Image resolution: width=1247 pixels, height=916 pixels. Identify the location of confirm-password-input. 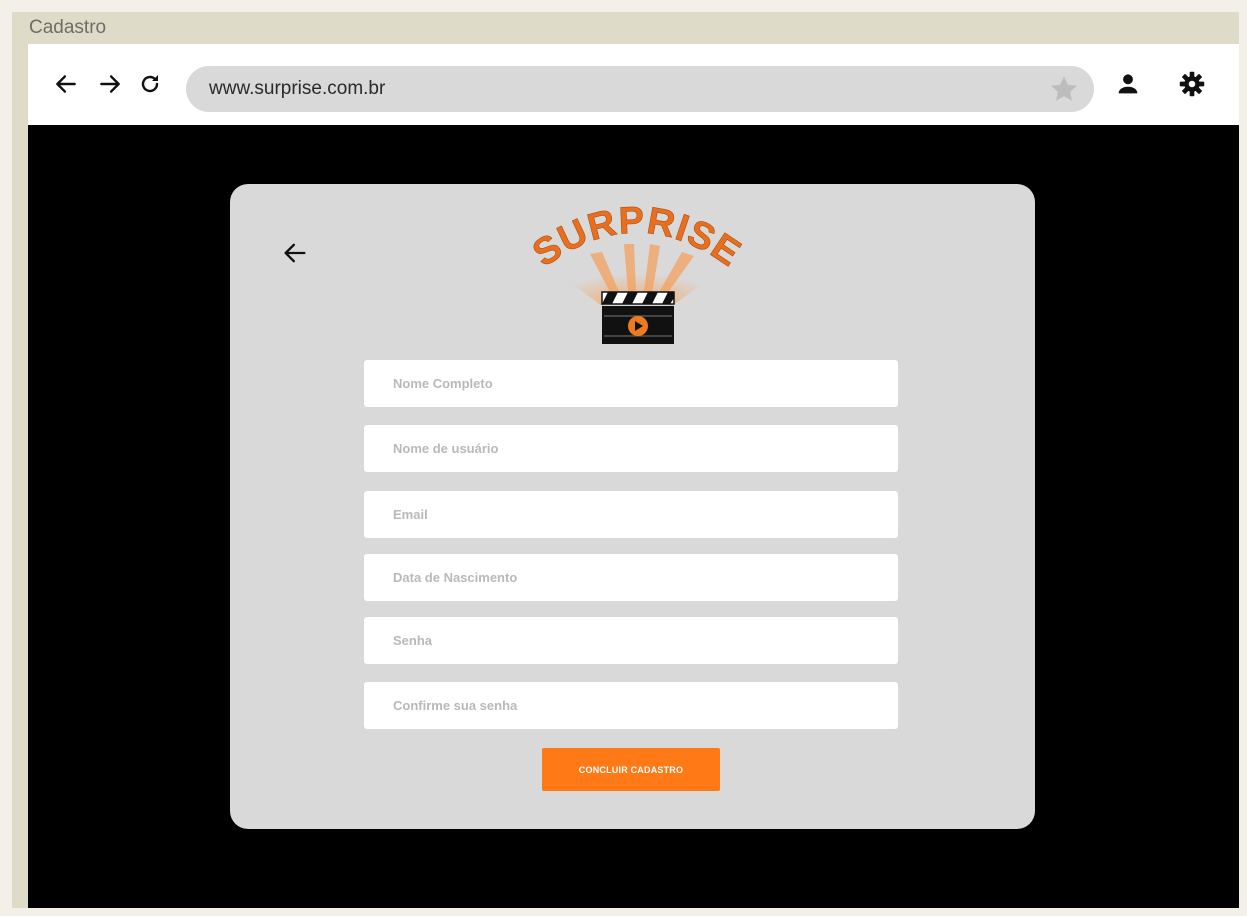
(631, 705).